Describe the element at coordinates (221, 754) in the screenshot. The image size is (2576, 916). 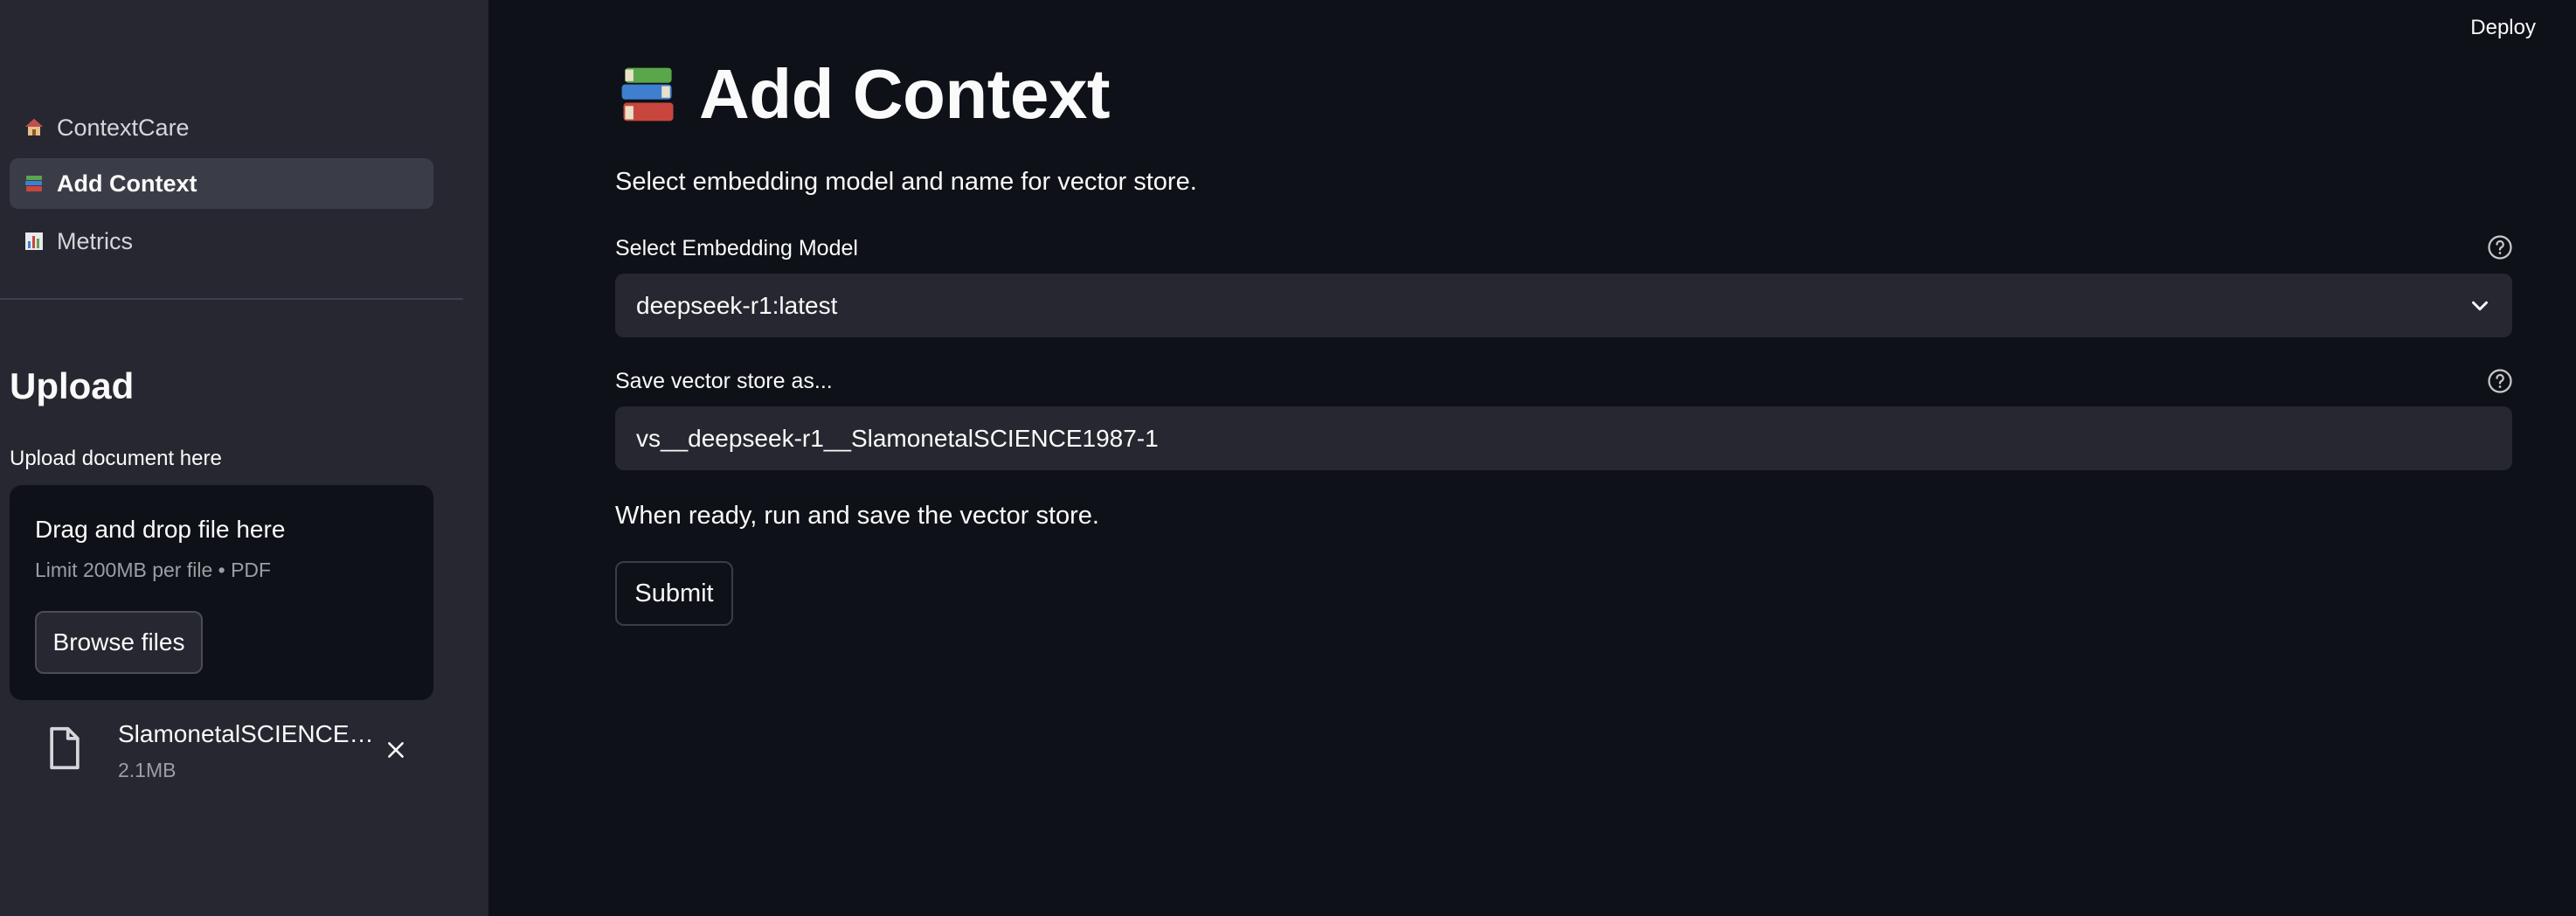
I see `uploaded-file: SlamonetalSCIENCE1987-1.pdf 2.1MB` at that location.